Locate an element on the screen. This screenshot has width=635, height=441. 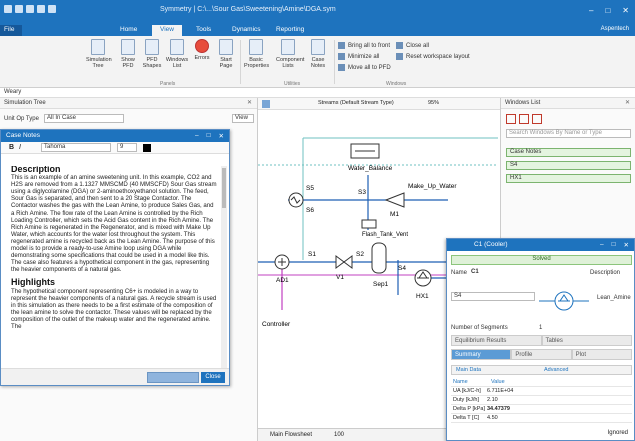
tab-view: View is located at coordinates (167, 30).